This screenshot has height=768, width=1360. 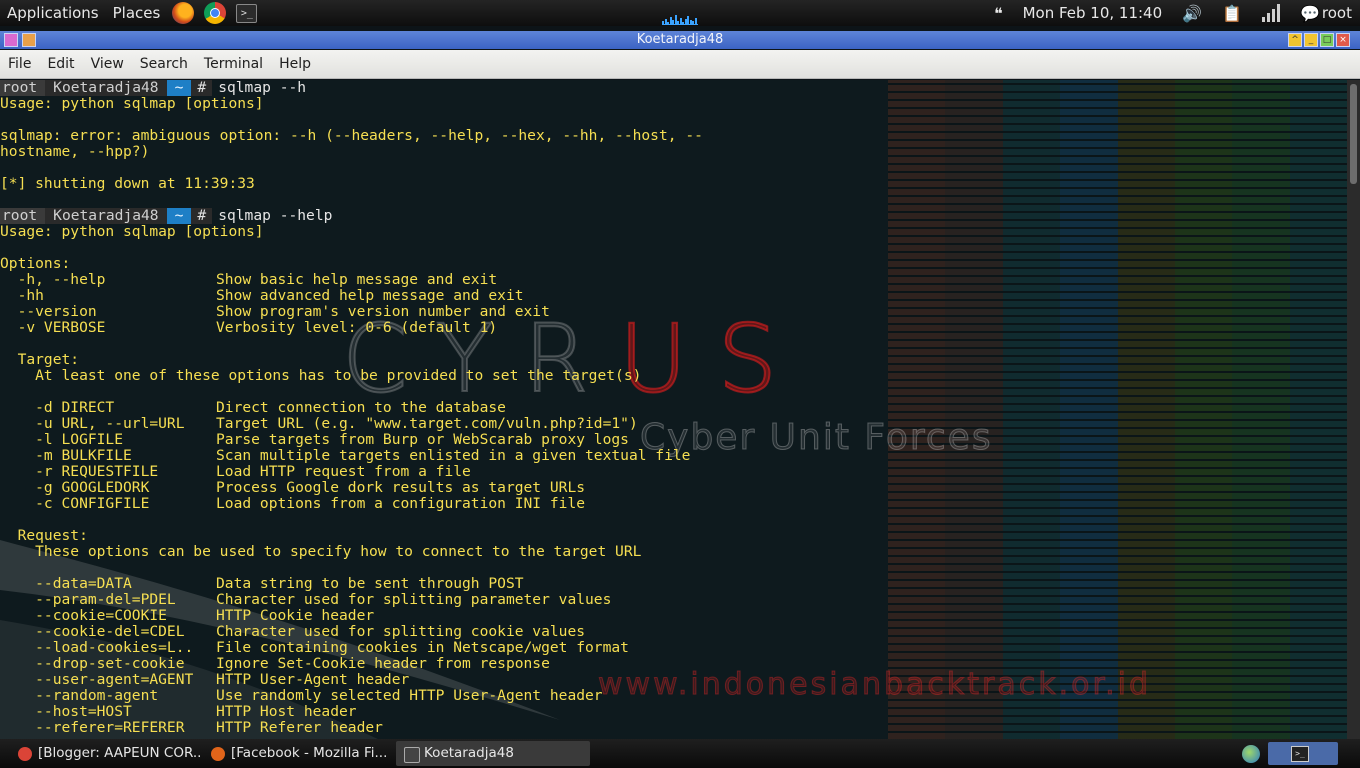 I want to click on user-menu: root, so click(x=1337, y=13).